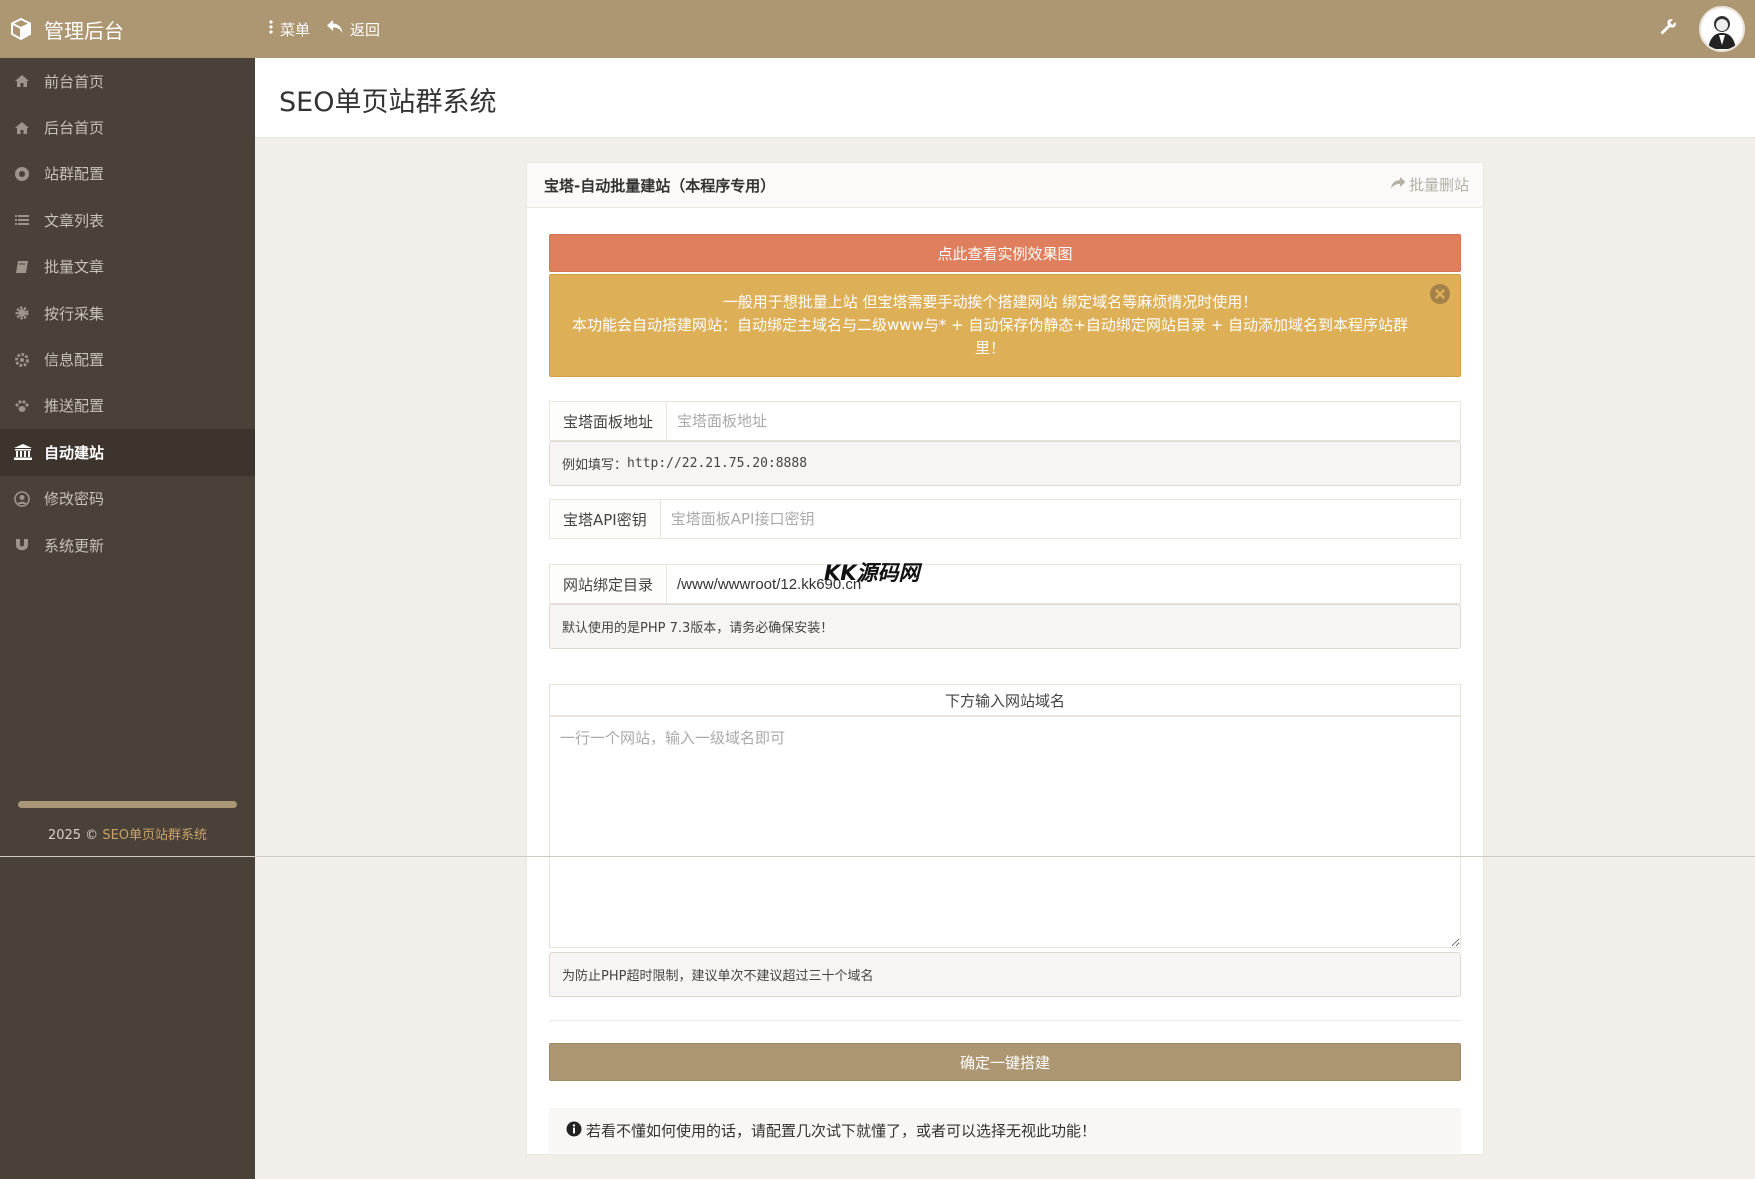 The image size is (1755, 1179). I want to click on batch-delete-link: 批量删站, so click(1429, 184).